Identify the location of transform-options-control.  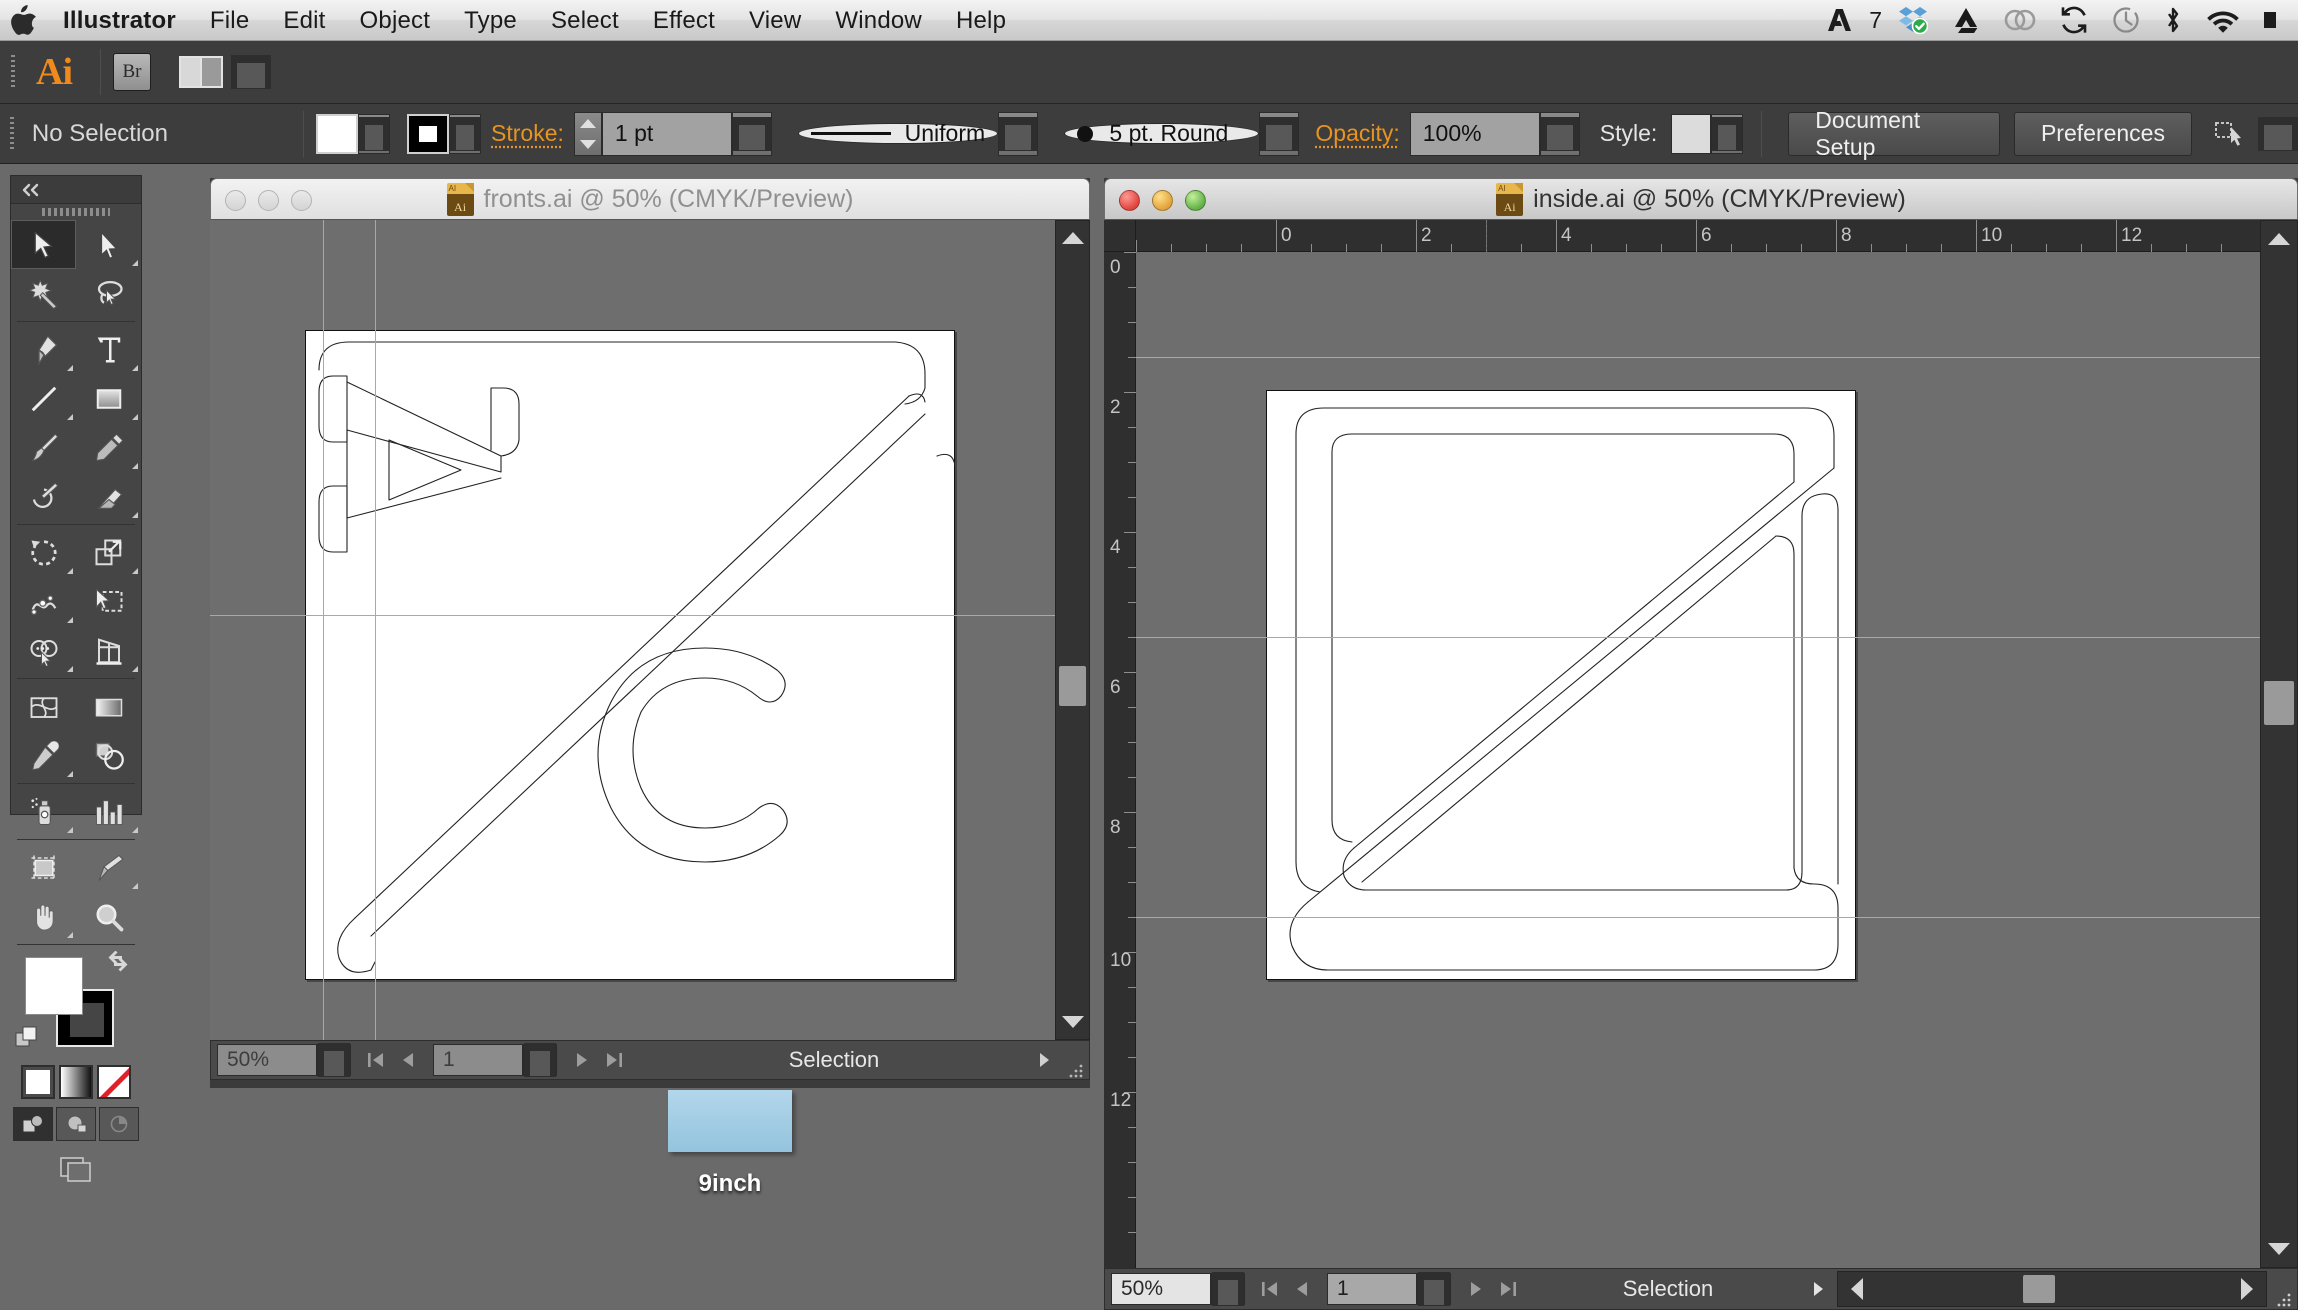
(2256, 133).